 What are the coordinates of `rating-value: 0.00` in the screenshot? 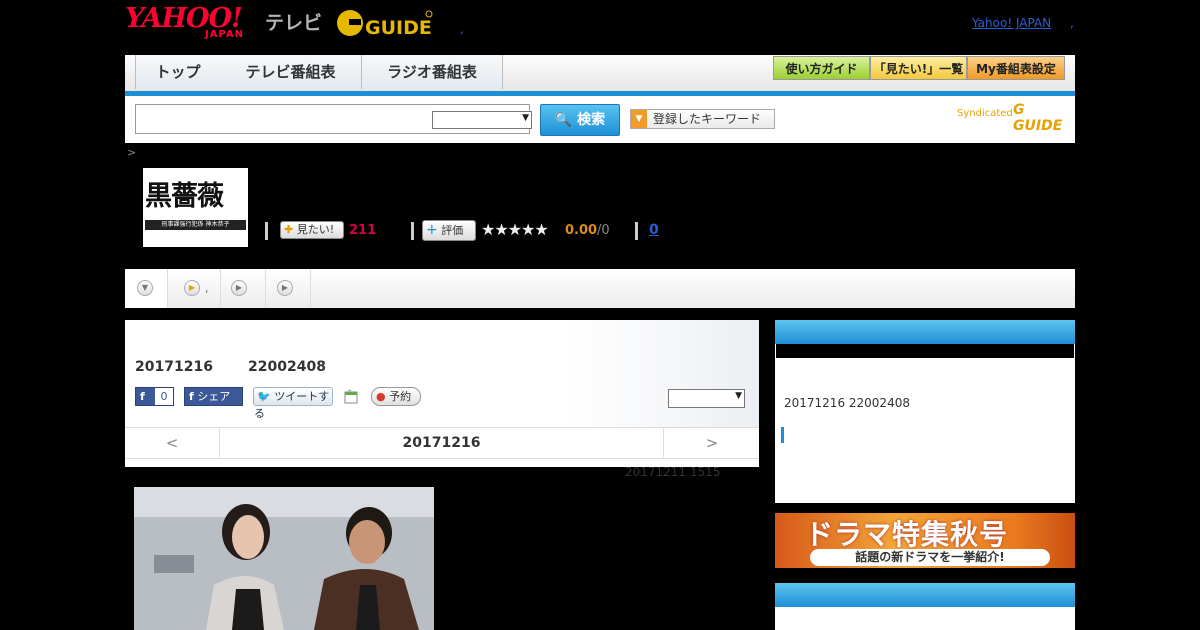 It's located at (581, 230).